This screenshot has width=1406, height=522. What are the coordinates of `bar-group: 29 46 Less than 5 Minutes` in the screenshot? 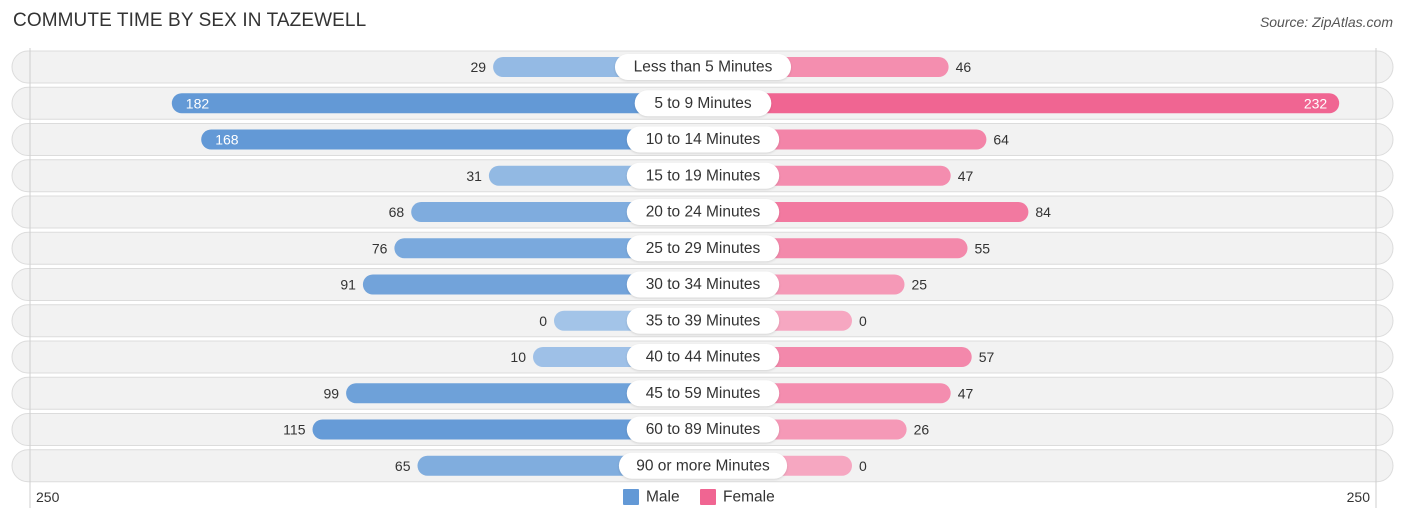 It's located at (721, 67).